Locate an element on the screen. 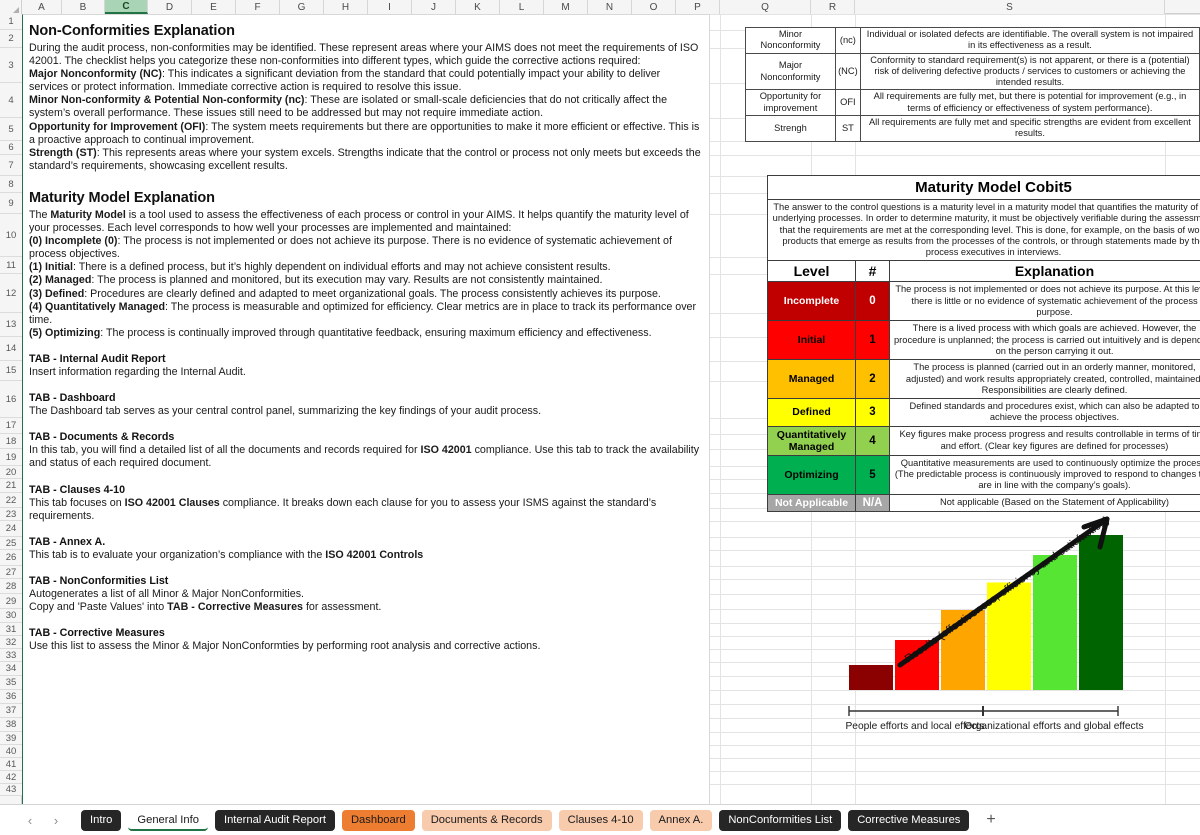 The height and width of the screenshot is (835, 1200). row-header-8: 8 is located at coordinates (11, 184).